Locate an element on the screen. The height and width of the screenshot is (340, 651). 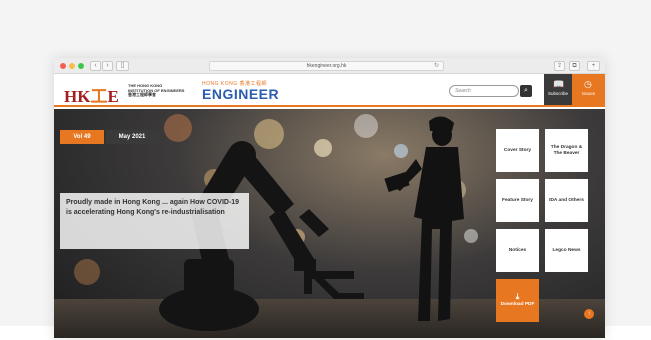
sidebar-button: ▯ is located at coordinates (122, 66).